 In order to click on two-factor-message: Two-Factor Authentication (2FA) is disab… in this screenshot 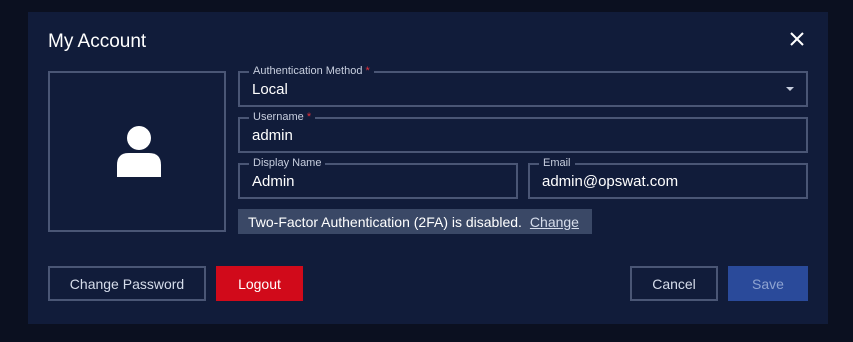, I will do `click(385, 221)`.